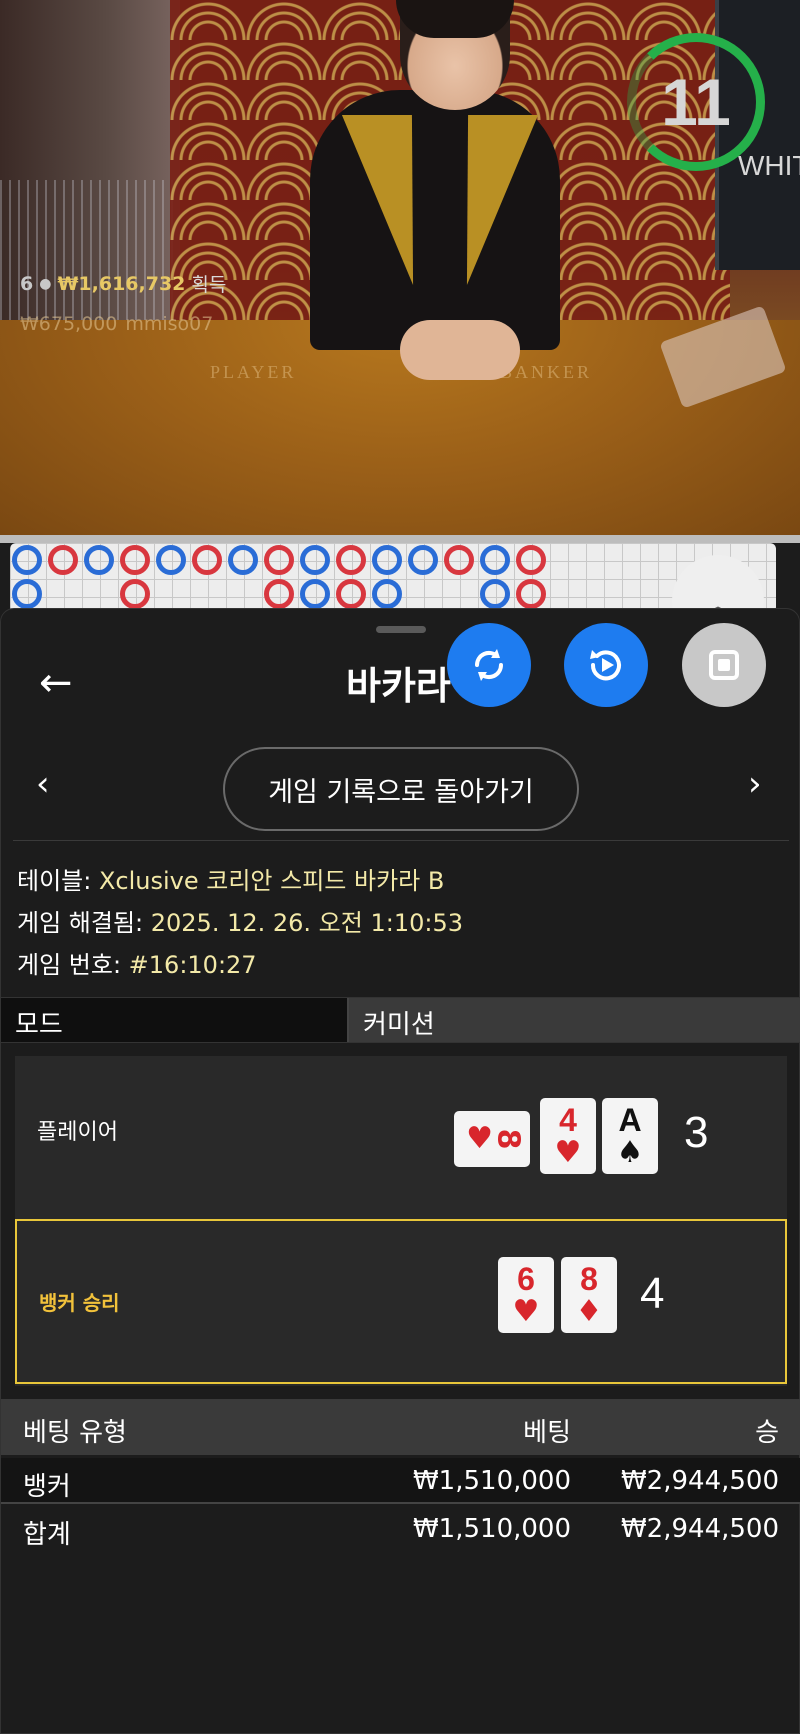  Describe the element at coordinates (401, 1136) in the screenshot. I see `player-hand: 플레이어 ♥ 8 4 ♥ A ♠ 3` at that location.